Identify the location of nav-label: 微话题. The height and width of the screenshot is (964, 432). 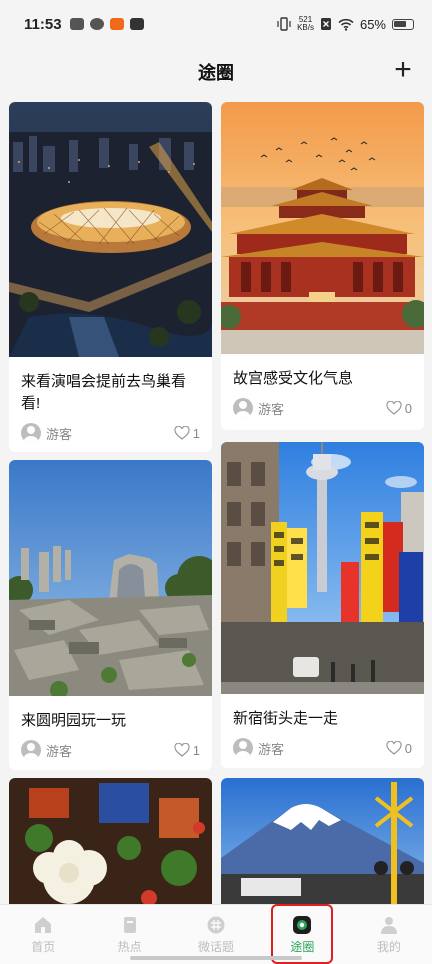
(216, 946).